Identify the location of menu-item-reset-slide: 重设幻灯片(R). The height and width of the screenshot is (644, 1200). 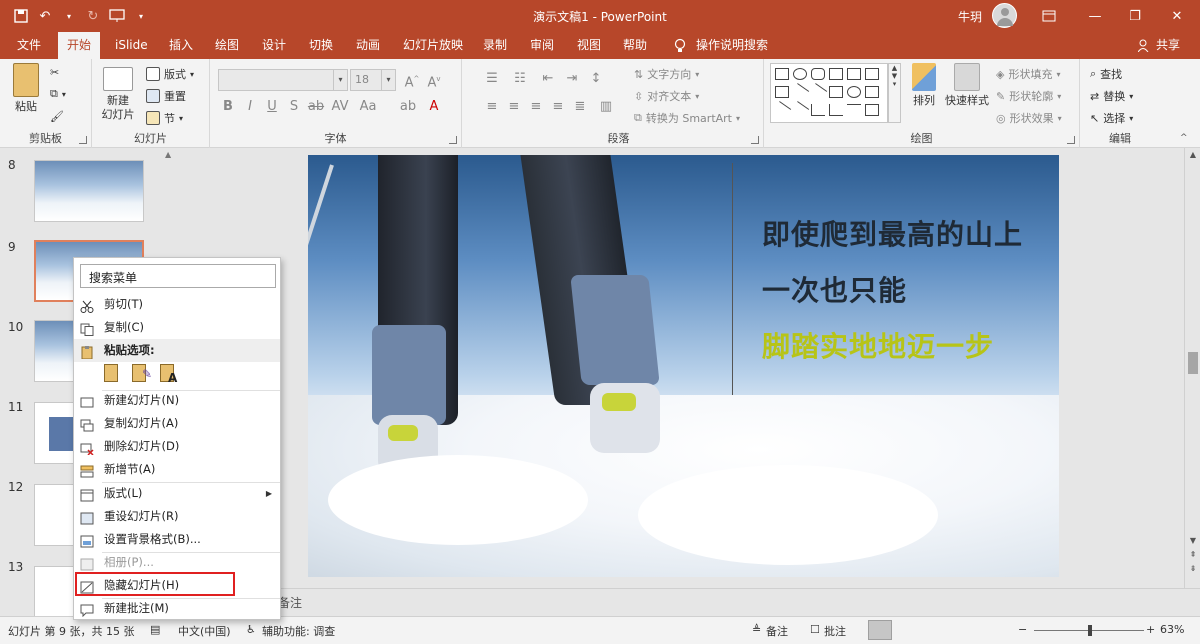
(177, 516).